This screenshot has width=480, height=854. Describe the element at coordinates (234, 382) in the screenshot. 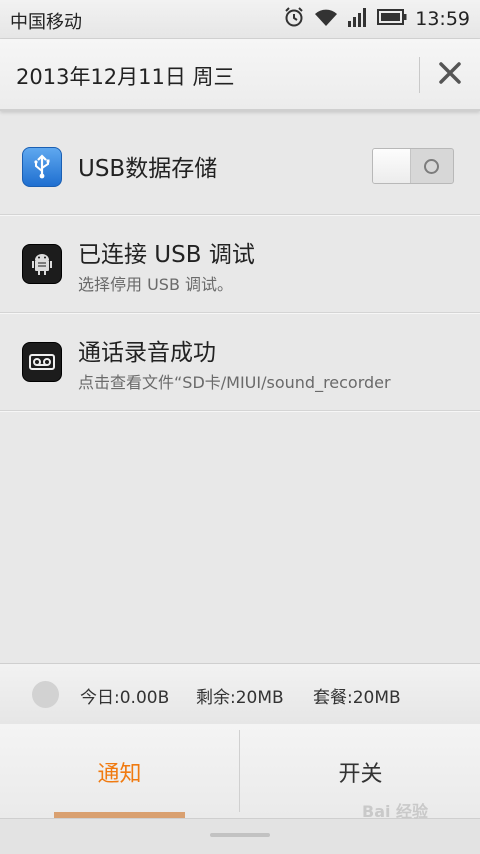

I see `notification-subtitle: 点击查看文件“SD卡/MIUI/sound_recorder` at that location.